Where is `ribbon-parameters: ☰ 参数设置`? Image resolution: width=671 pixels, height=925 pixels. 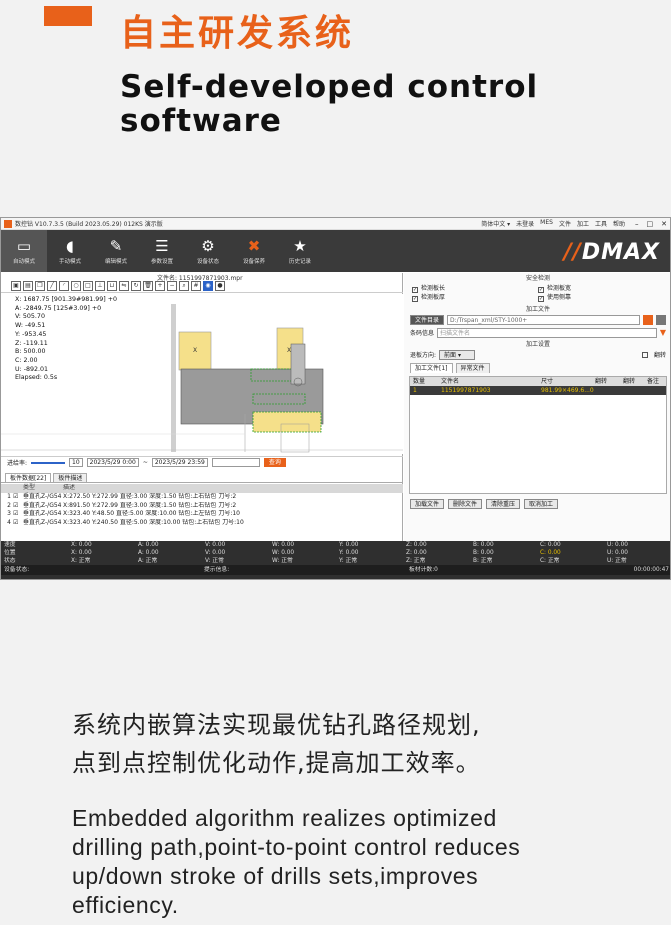
ribbon-parameters: ☰ 参数设置 is located at coordinates (162, 251).